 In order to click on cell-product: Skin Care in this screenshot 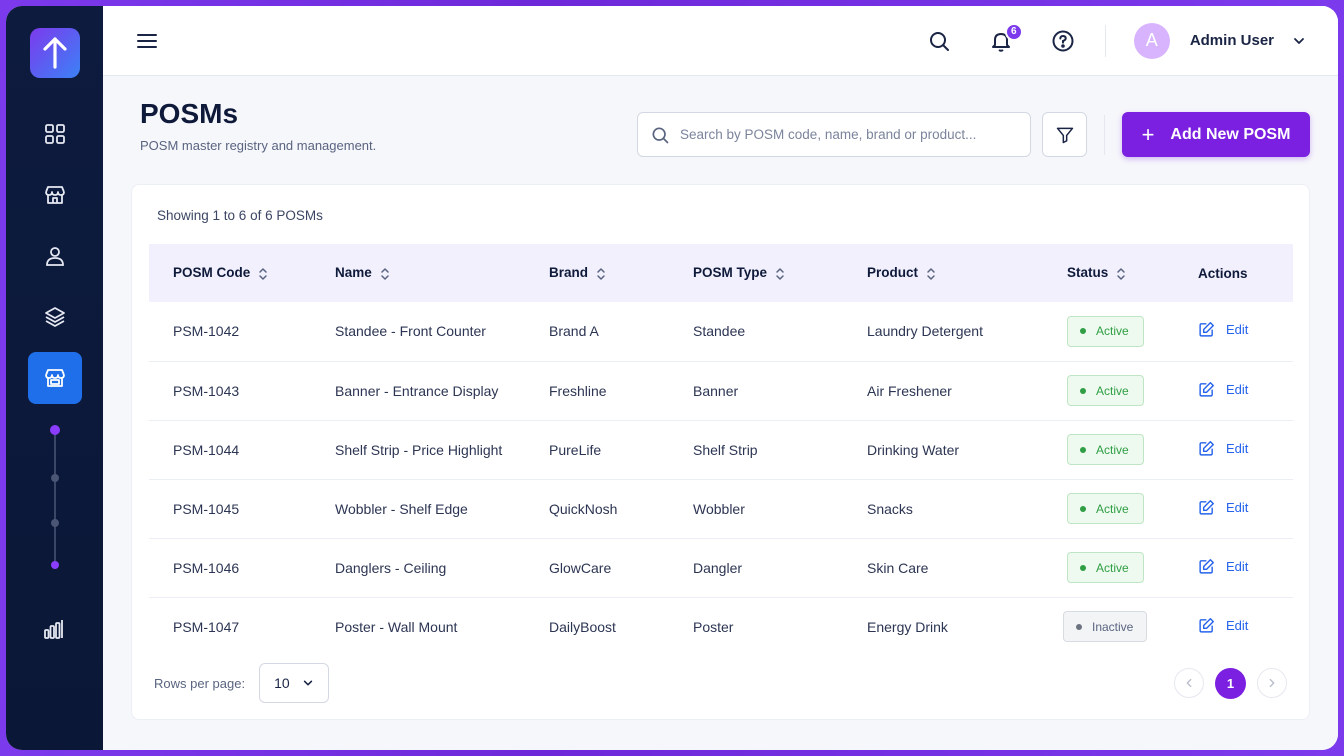, I will do `click(898, 567)`.